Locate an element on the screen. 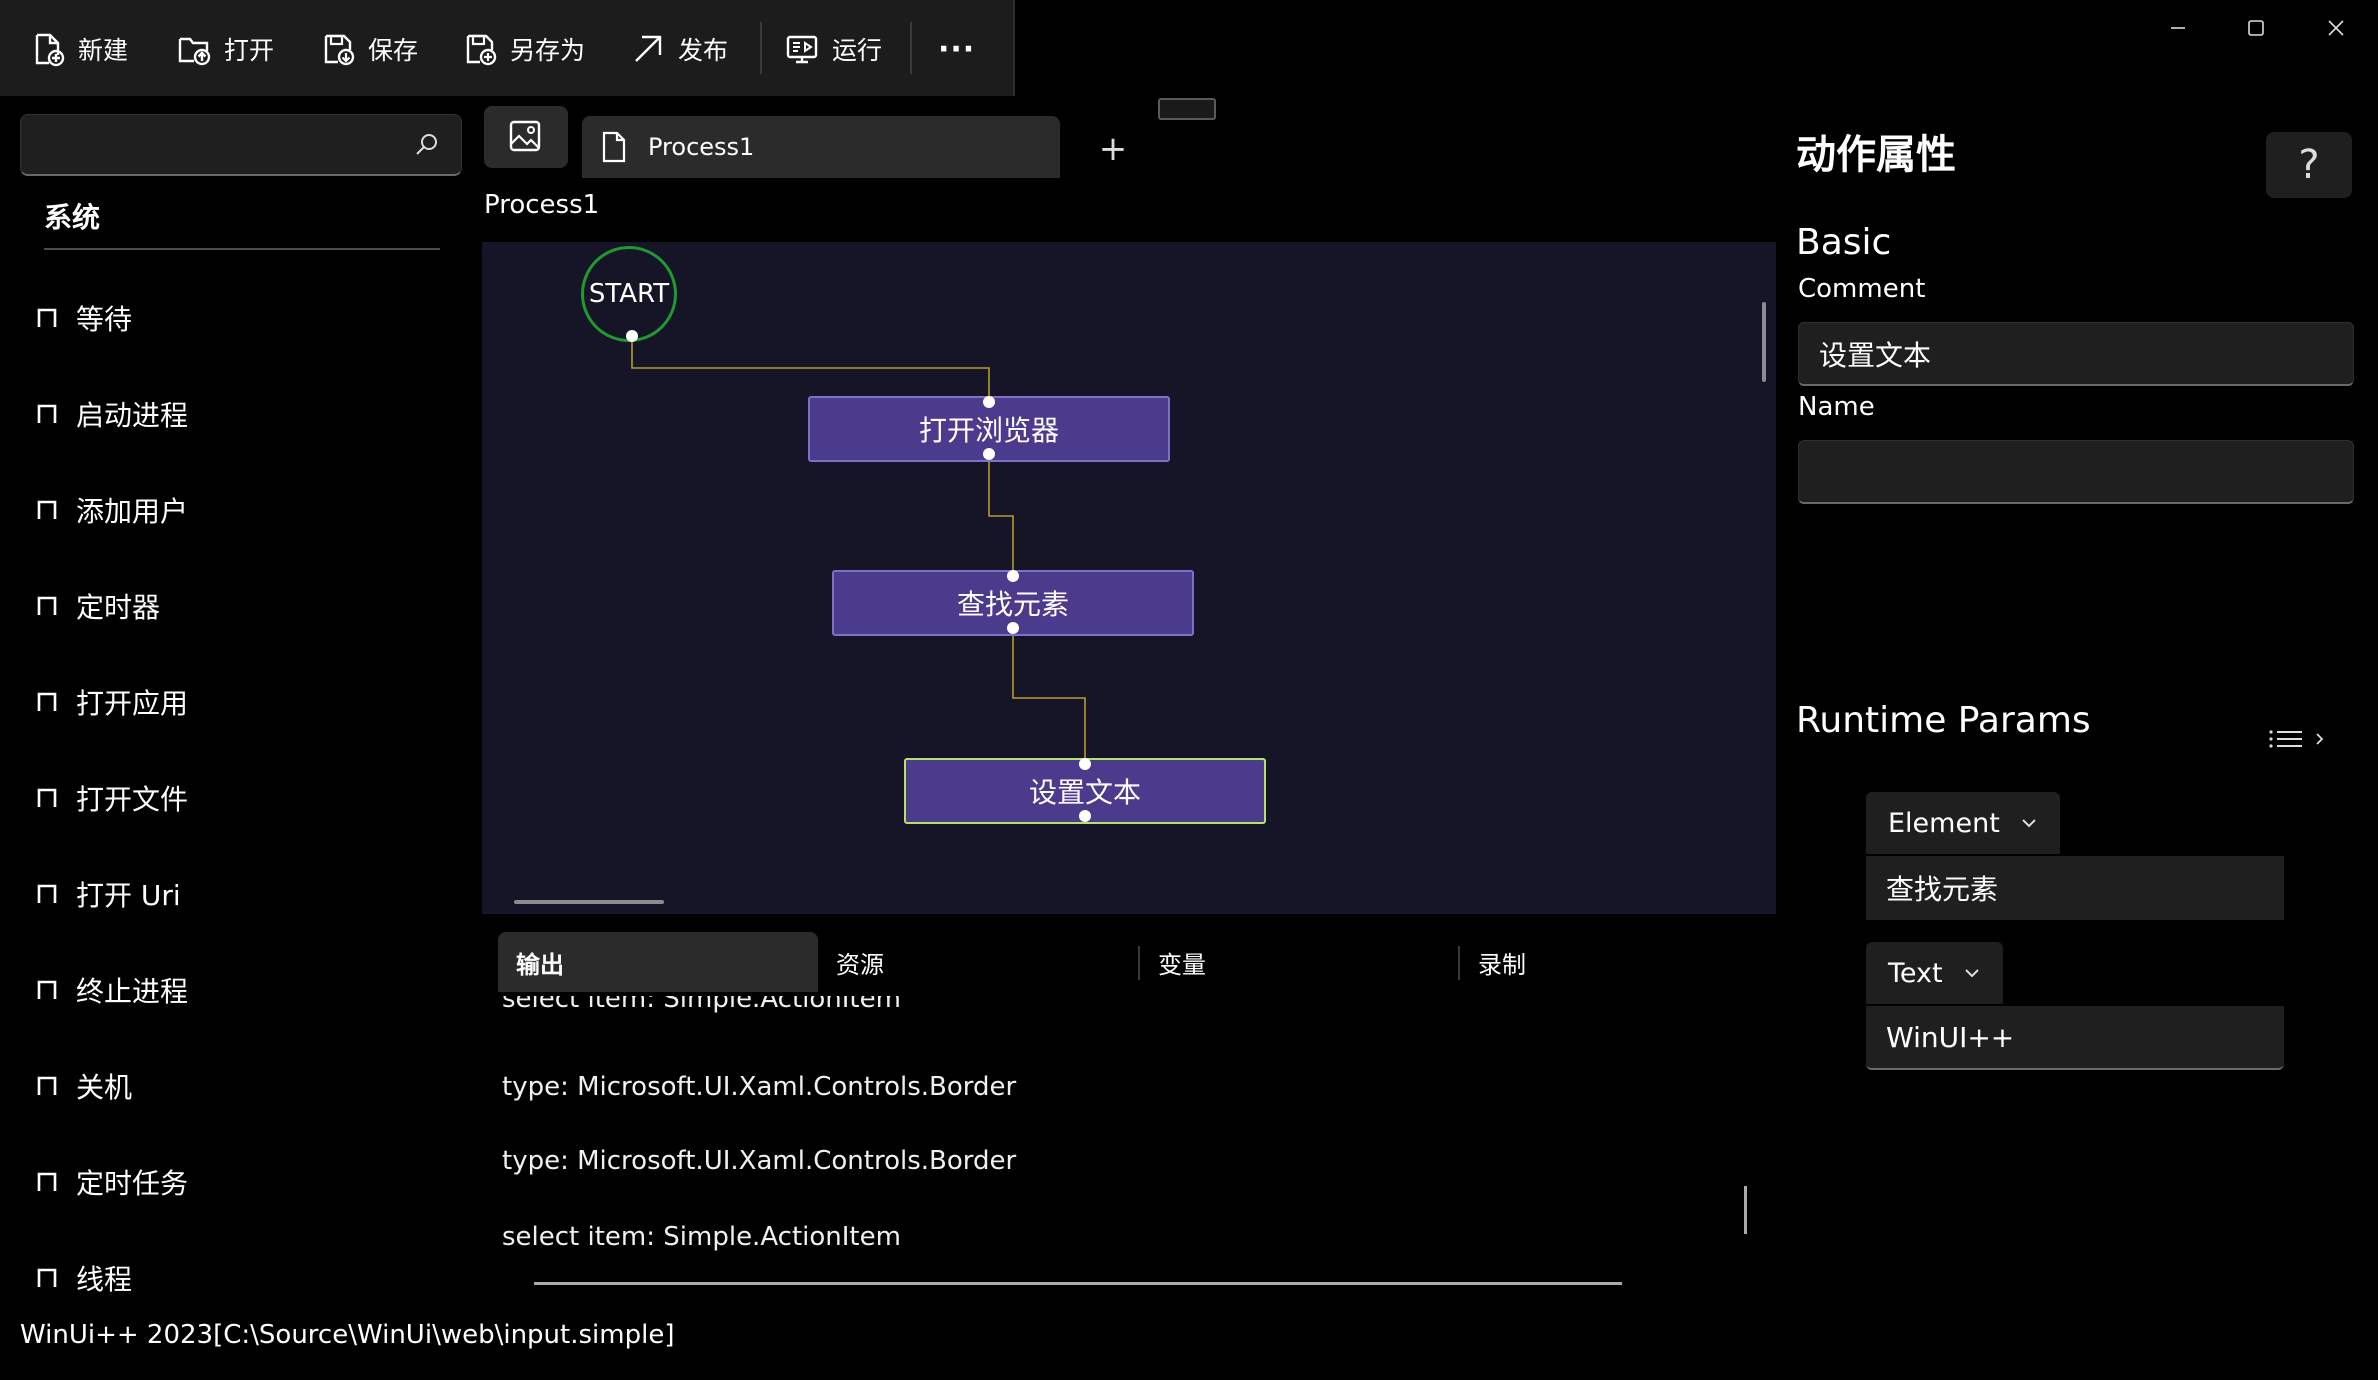  tab-label: 资源 is located at coordinates (860, 964).